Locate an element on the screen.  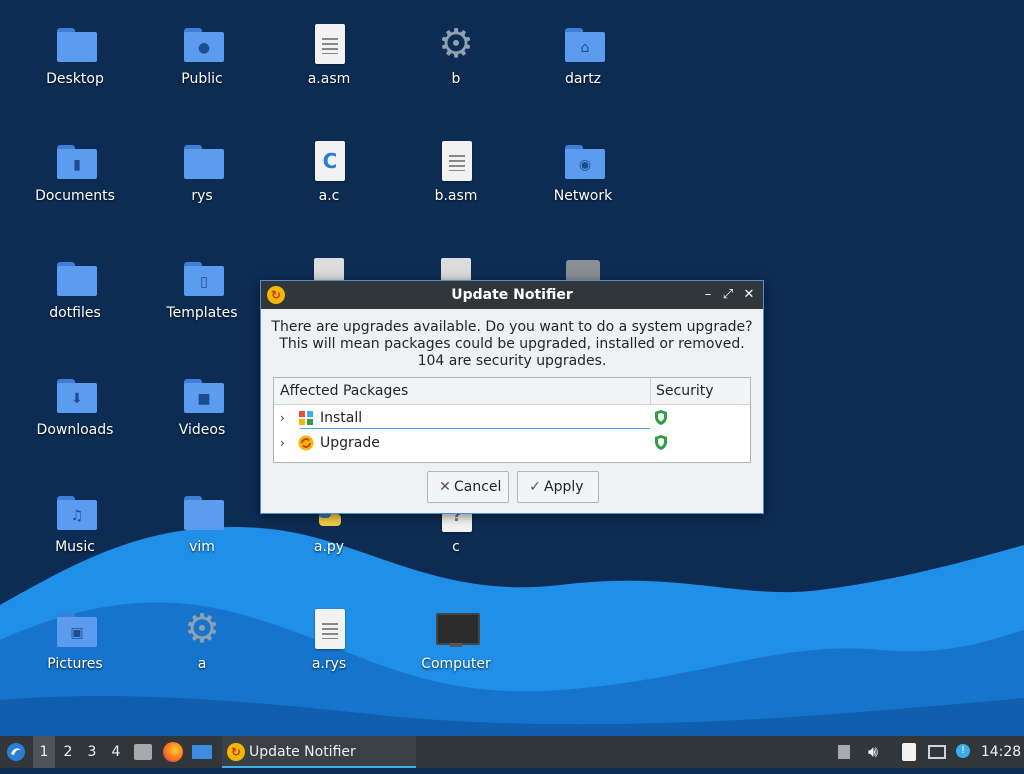
workspace-2: 2 is located at coordinates (68, 752).